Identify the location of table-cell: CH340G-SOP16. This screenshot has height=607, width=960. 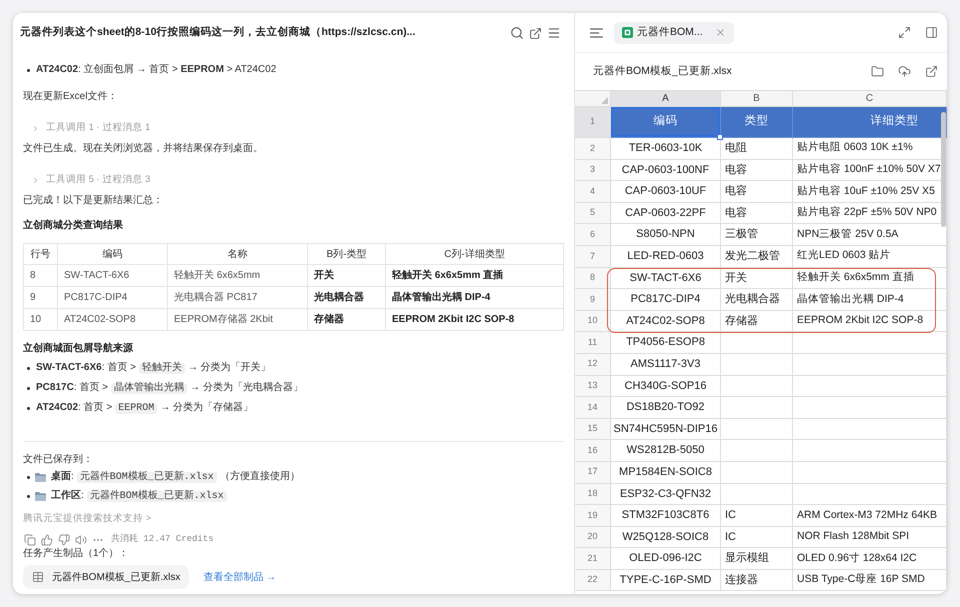
(666, 387).